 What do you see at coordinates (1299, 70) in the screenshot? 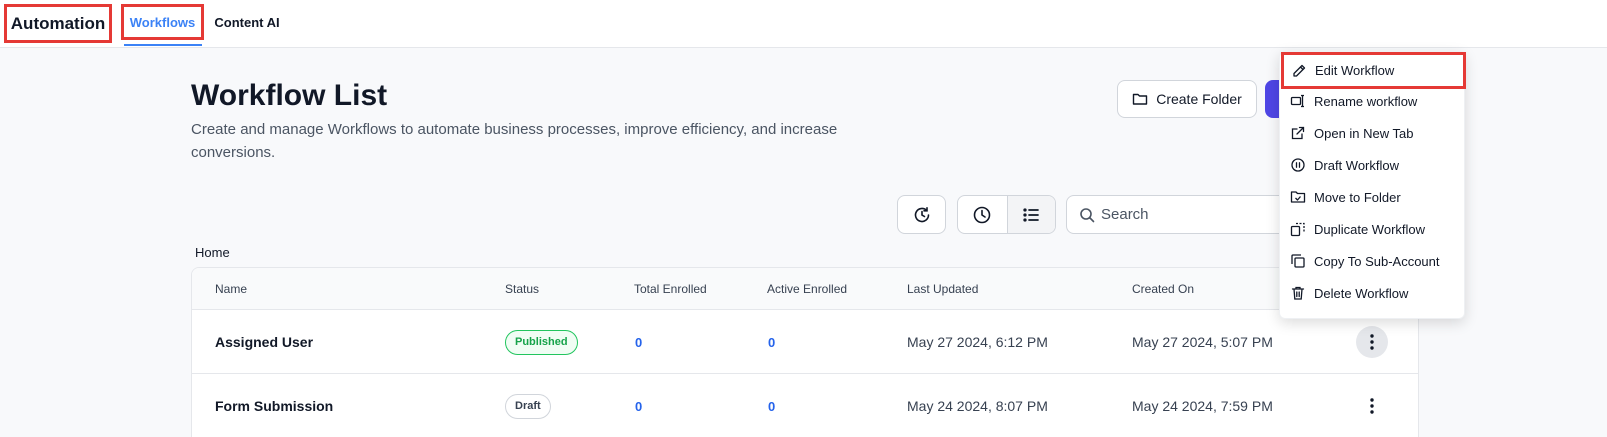
I see `pencil-icon` at bounding box center [1299, 70].